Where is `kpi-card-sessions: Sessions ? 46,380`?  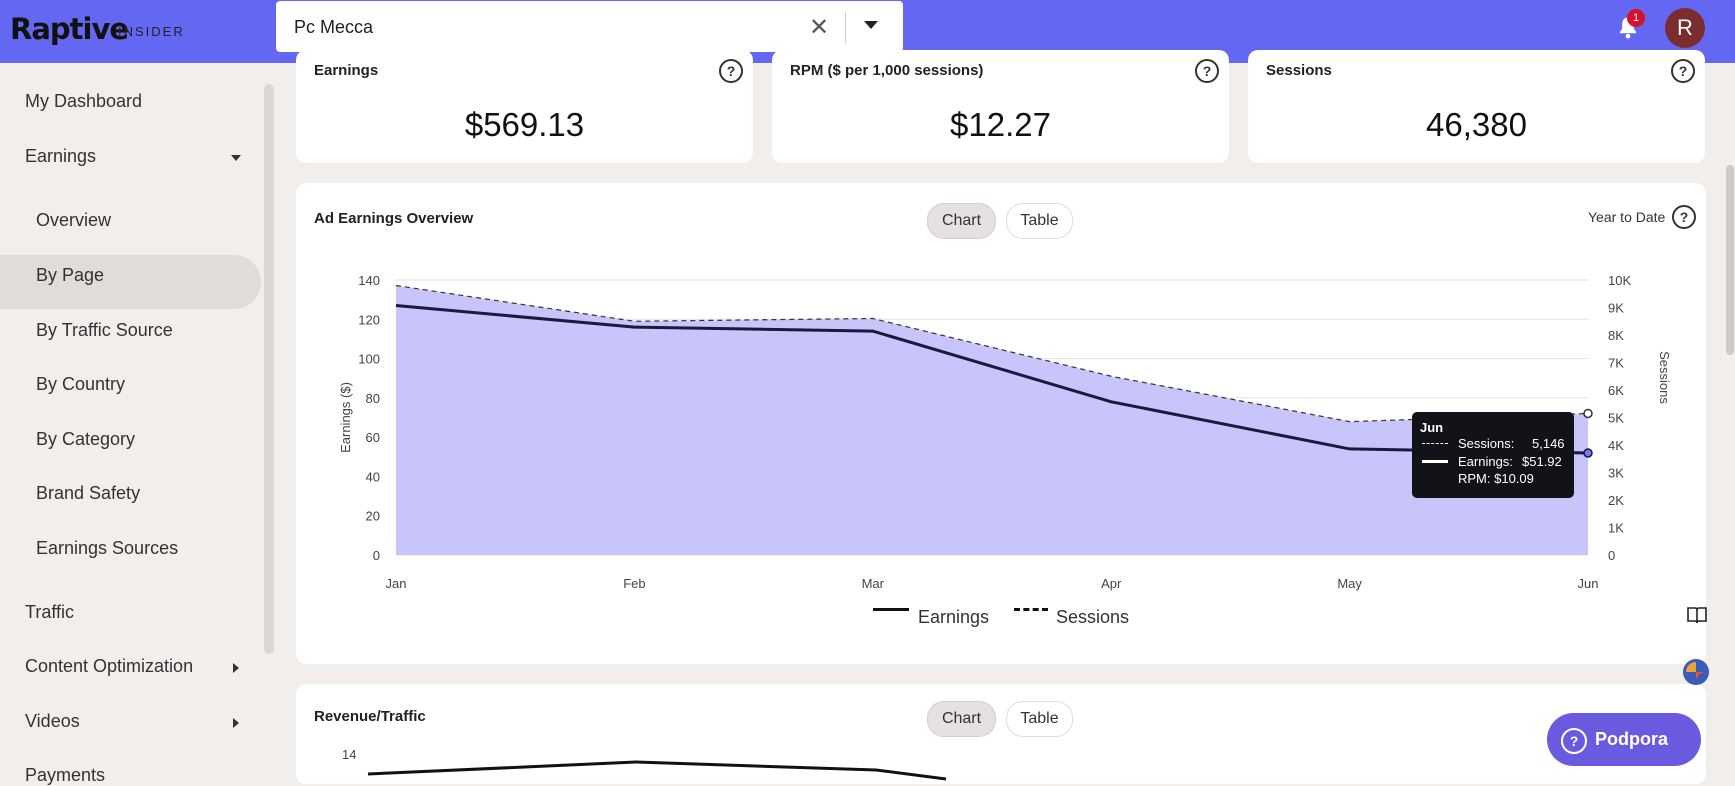 kpi-card-sessions: Sessions ? 46,380 is located at coordinates (1476, 106).